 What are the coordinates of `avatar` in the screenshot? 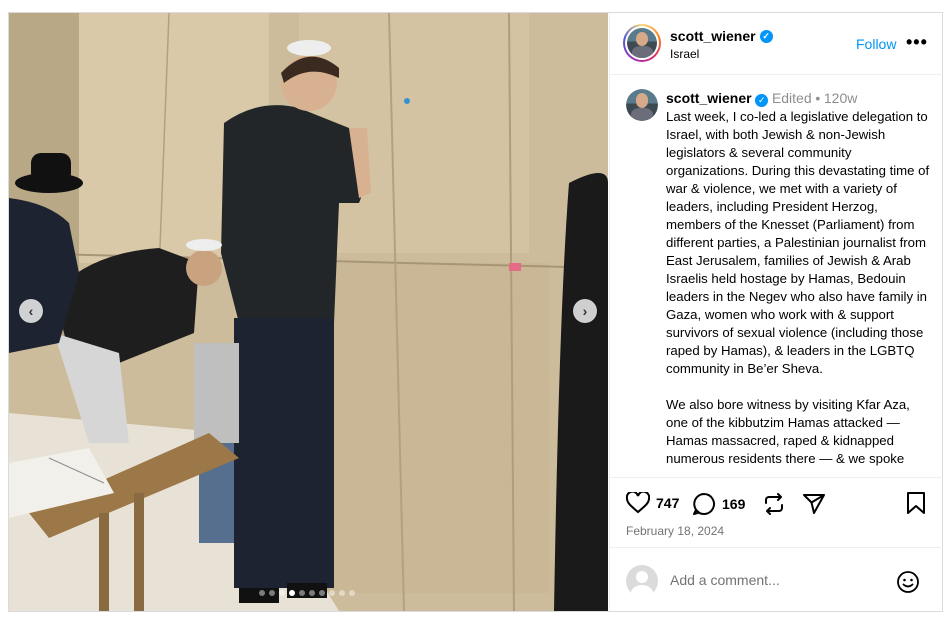 It's located at (642, 43).